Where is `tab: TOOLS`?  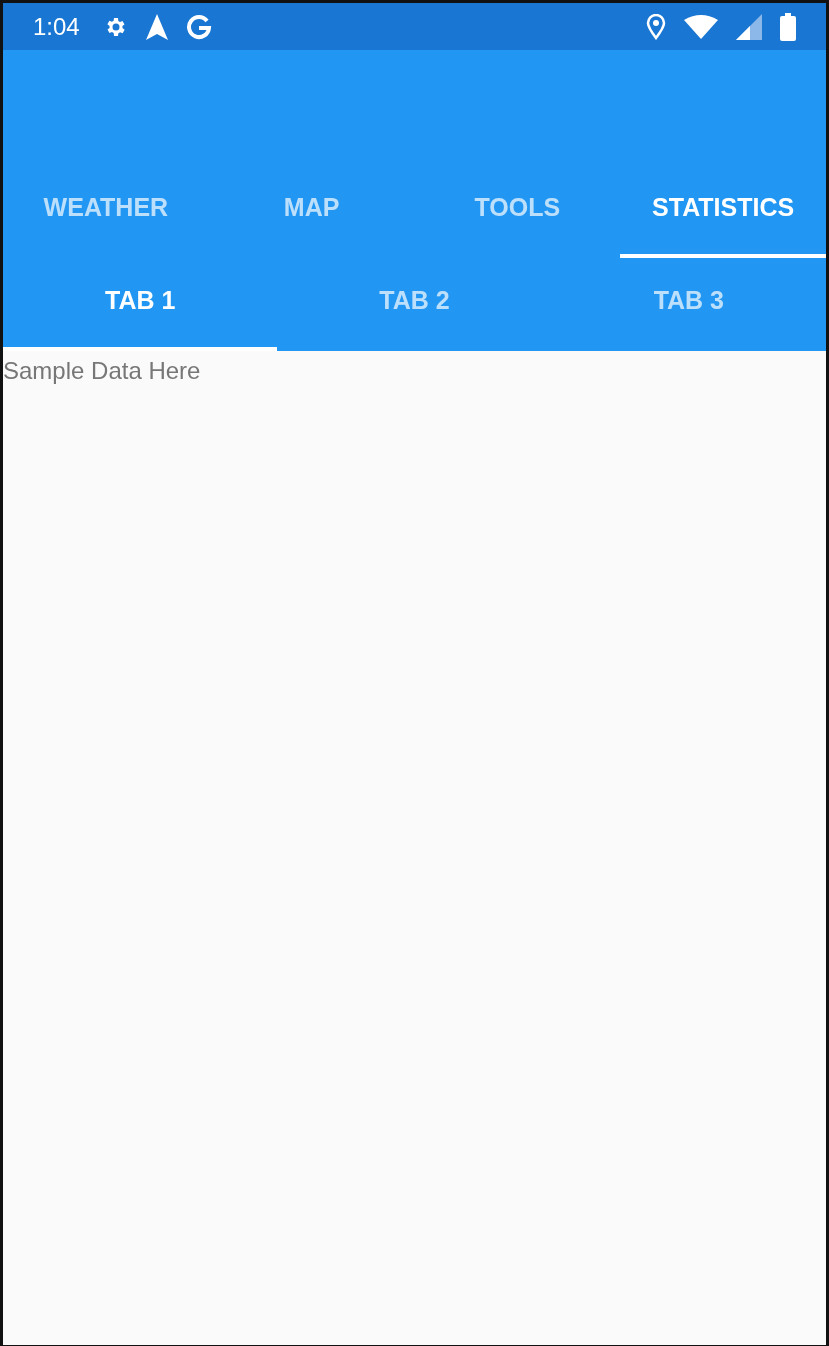
tab: TOOLS is located at coordinates (517, 211).